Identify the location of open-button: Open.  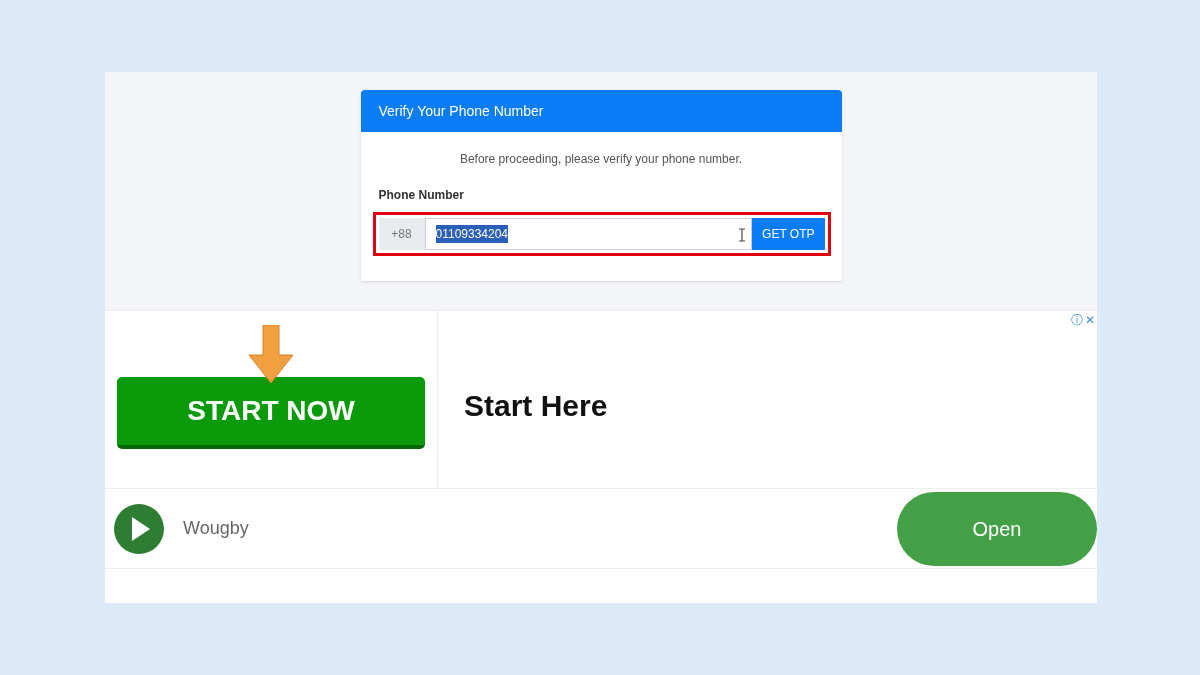
(997, 528).